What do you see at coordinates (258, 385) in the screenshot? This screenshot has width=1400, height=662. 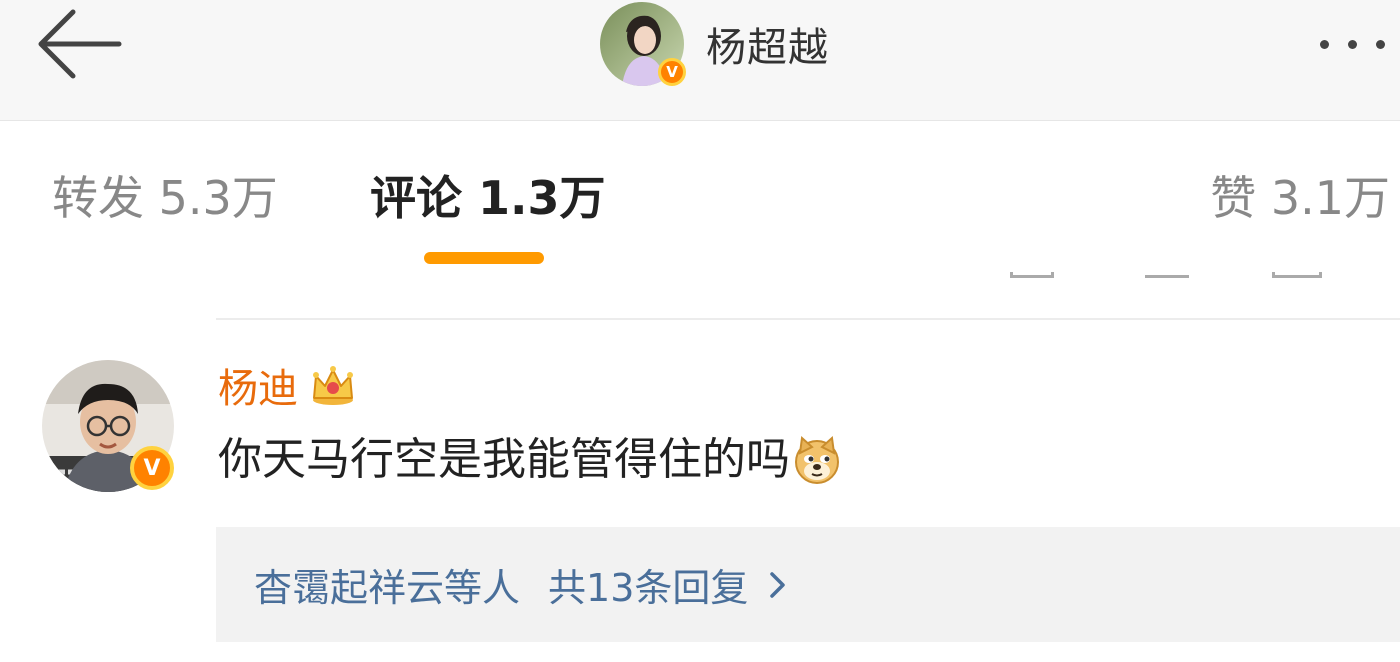 I see `author-name: 杨迪` at bounding box center [258, 385].